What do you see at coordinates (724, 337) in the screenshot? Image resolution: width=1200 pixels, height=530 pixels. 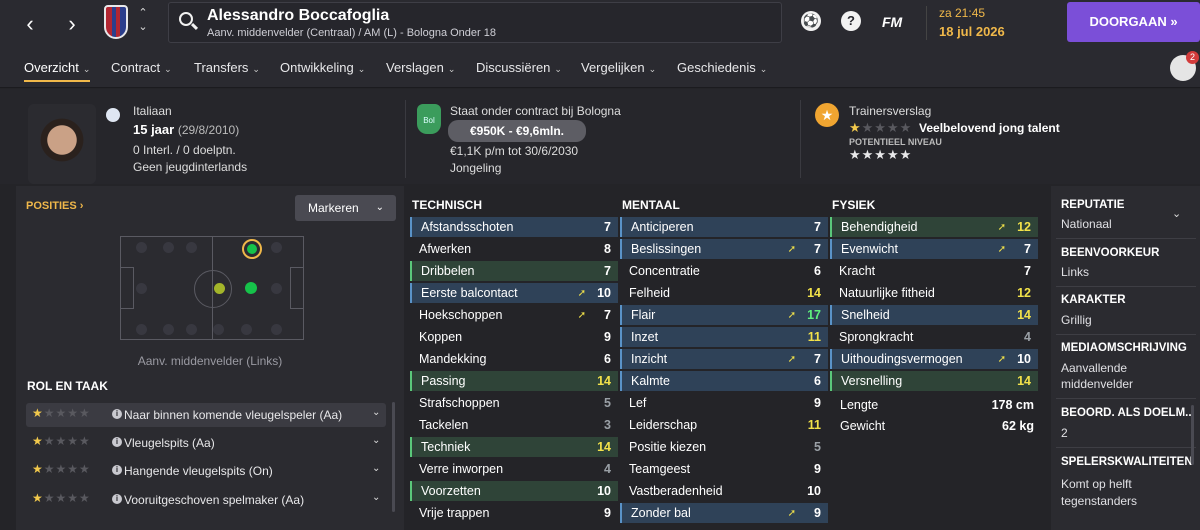 I see `attribute-row: Inzet 11` at bounding box center [724, 337].